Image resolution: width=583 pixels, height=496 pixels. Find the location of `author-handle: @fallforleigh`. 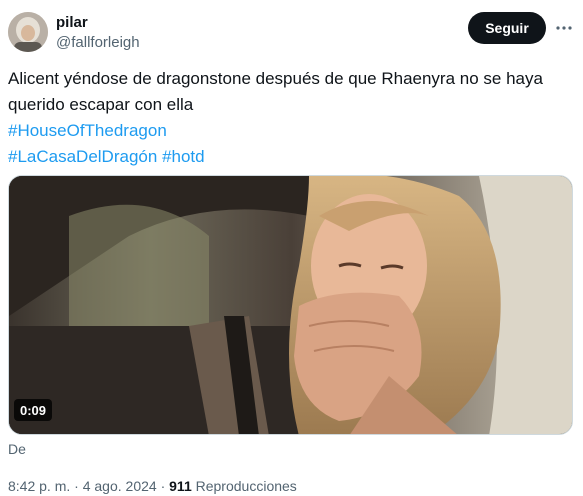

author-handle: @fallforleigh is located at coordinates (98, 42).